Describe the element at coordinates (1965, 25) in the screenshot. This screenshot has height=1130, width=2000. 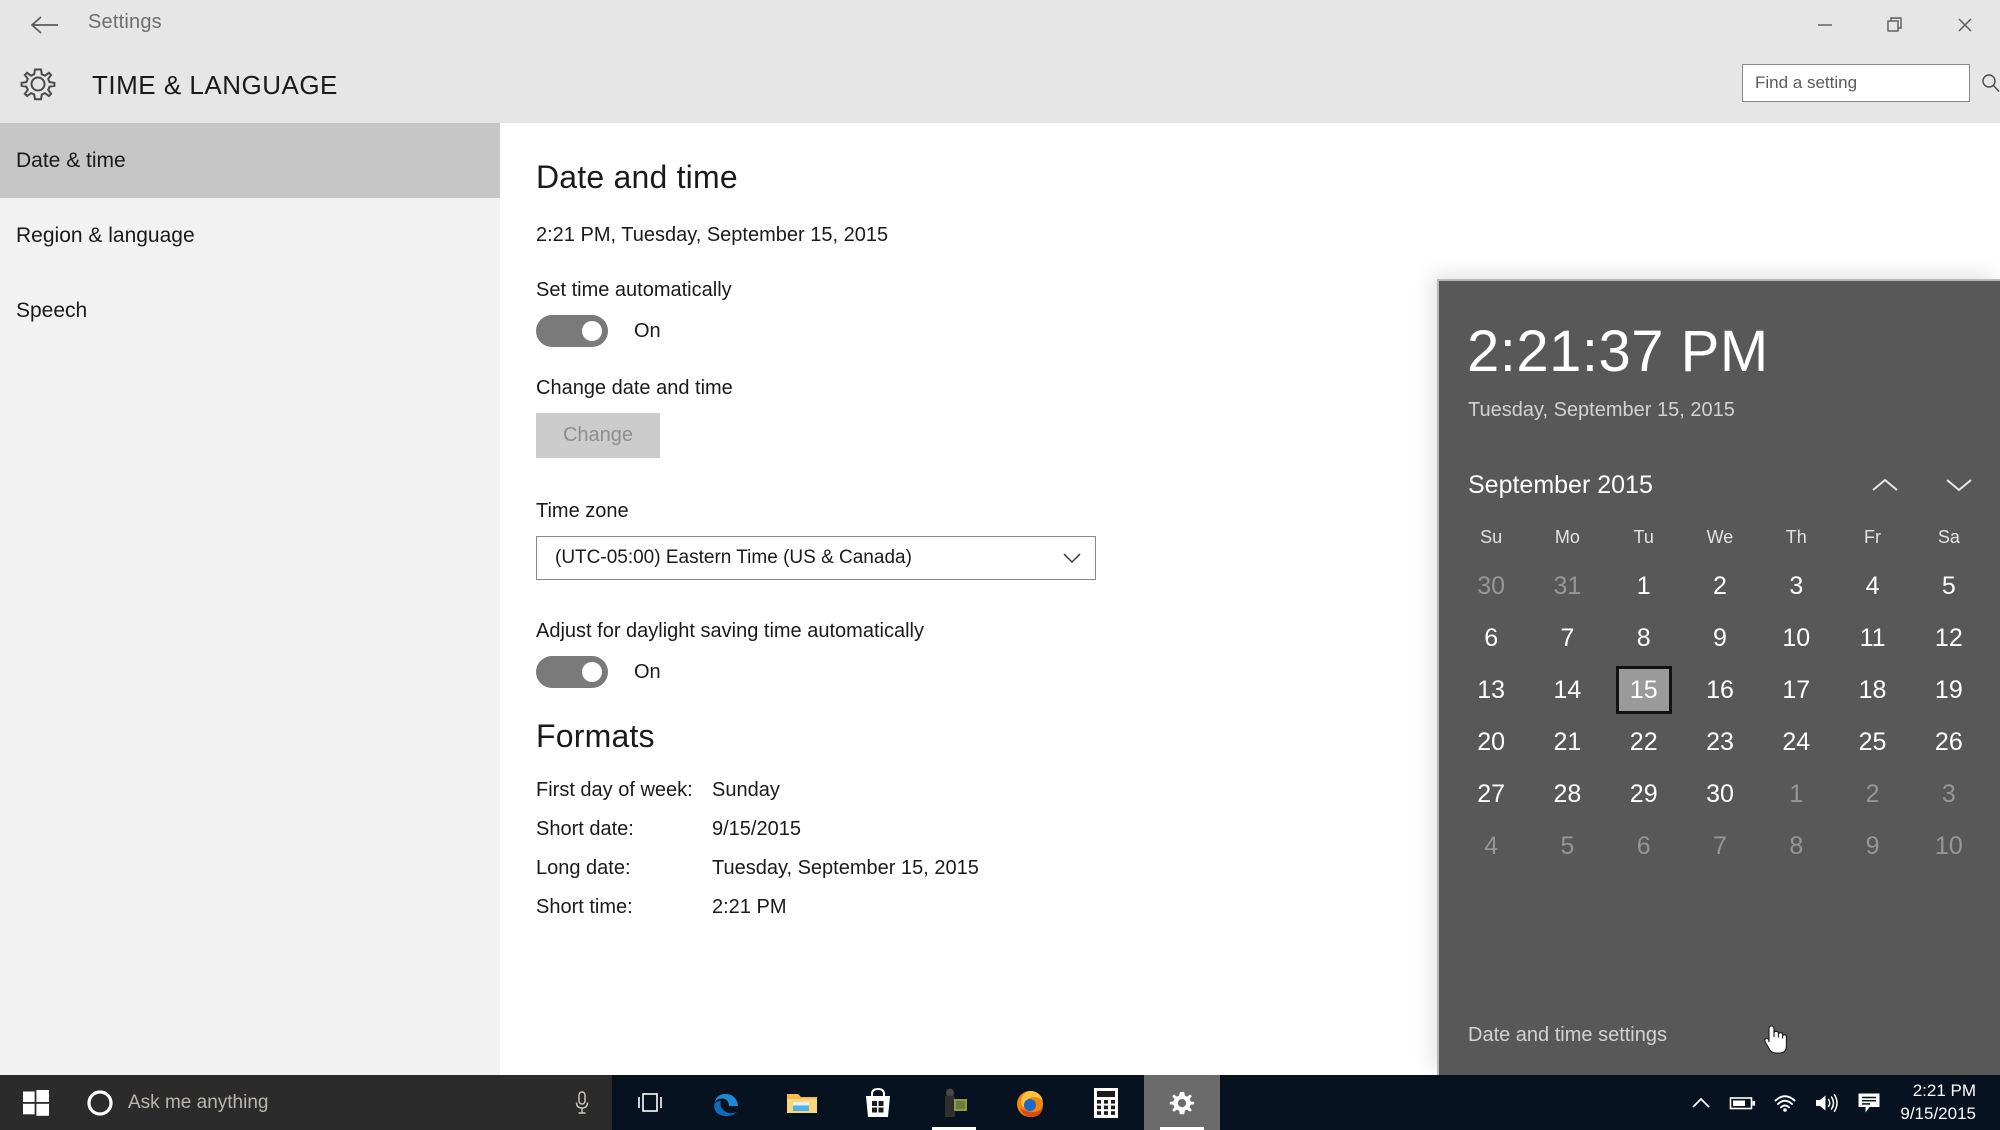
I see `close-icon` at that location.